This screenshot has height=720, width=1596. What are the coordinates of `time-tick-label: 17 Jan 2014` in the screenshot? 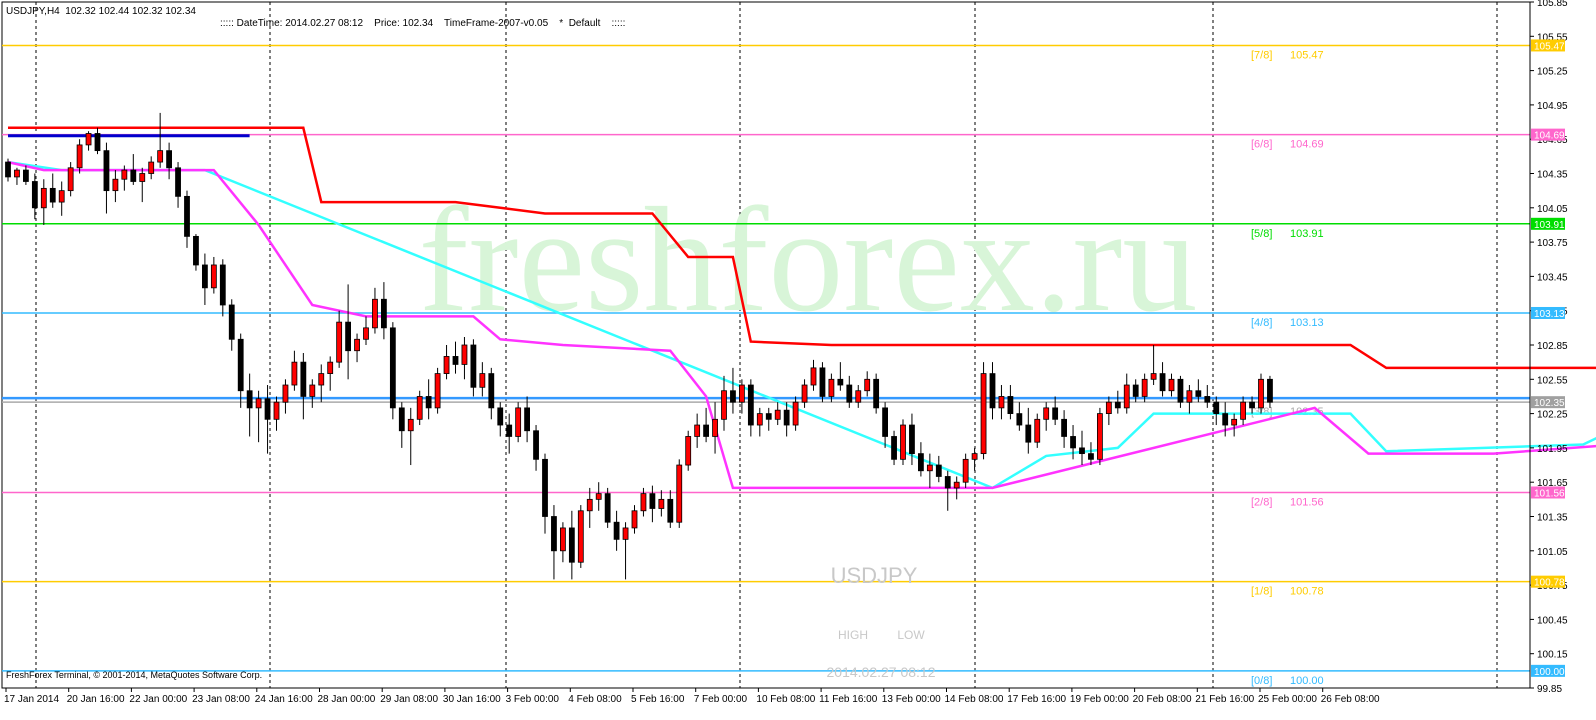 It's located at (31, 699).